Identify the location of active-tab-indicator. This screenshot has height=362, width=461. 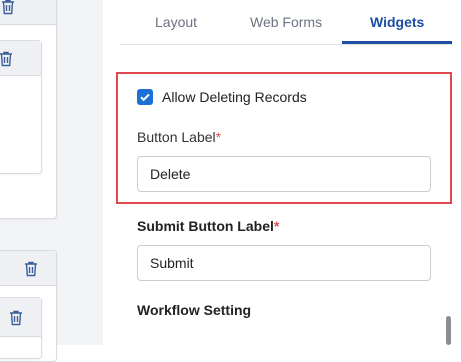
(397, 42).